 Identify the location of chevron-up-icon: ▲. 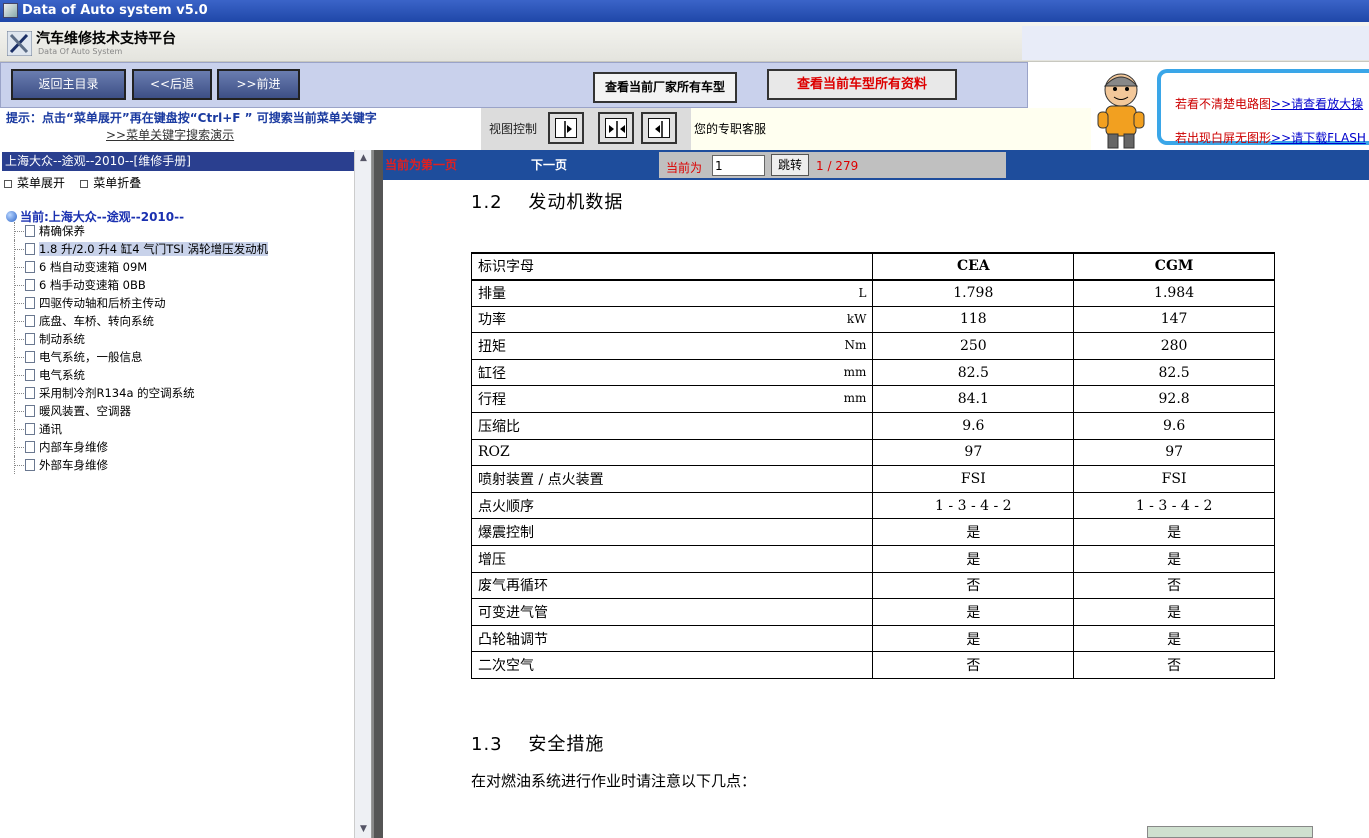
(363, 158).